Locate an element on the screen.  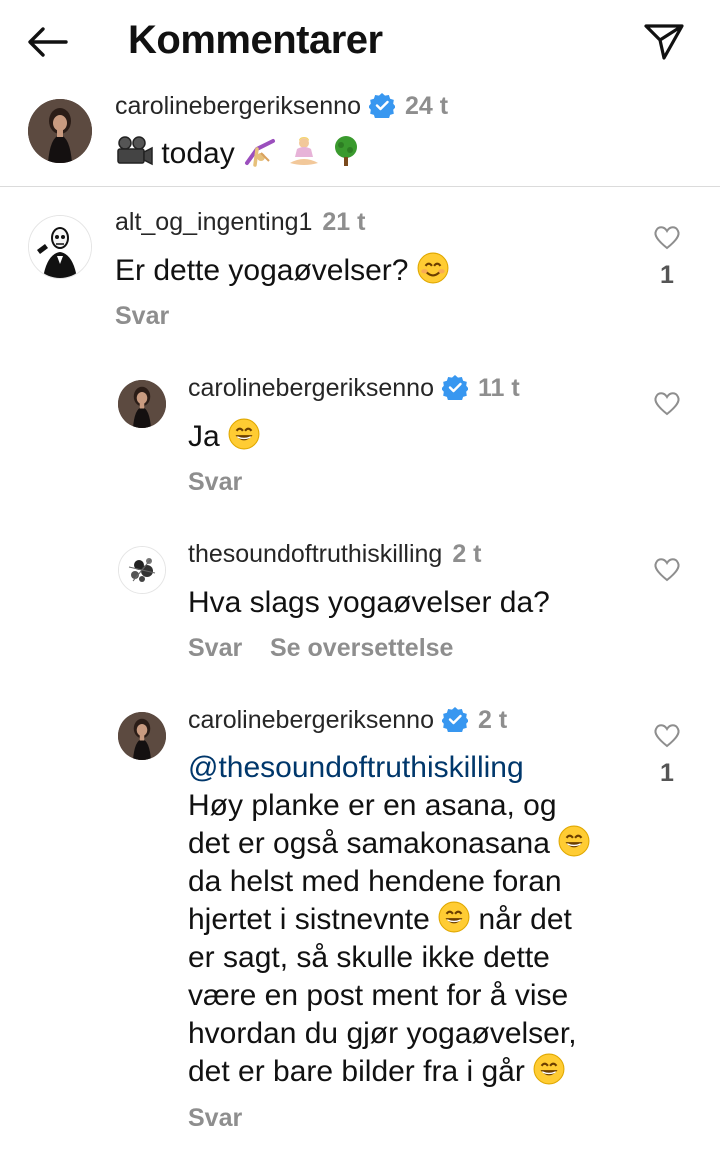
comment-line: når det is located at coordinates (525, 919).